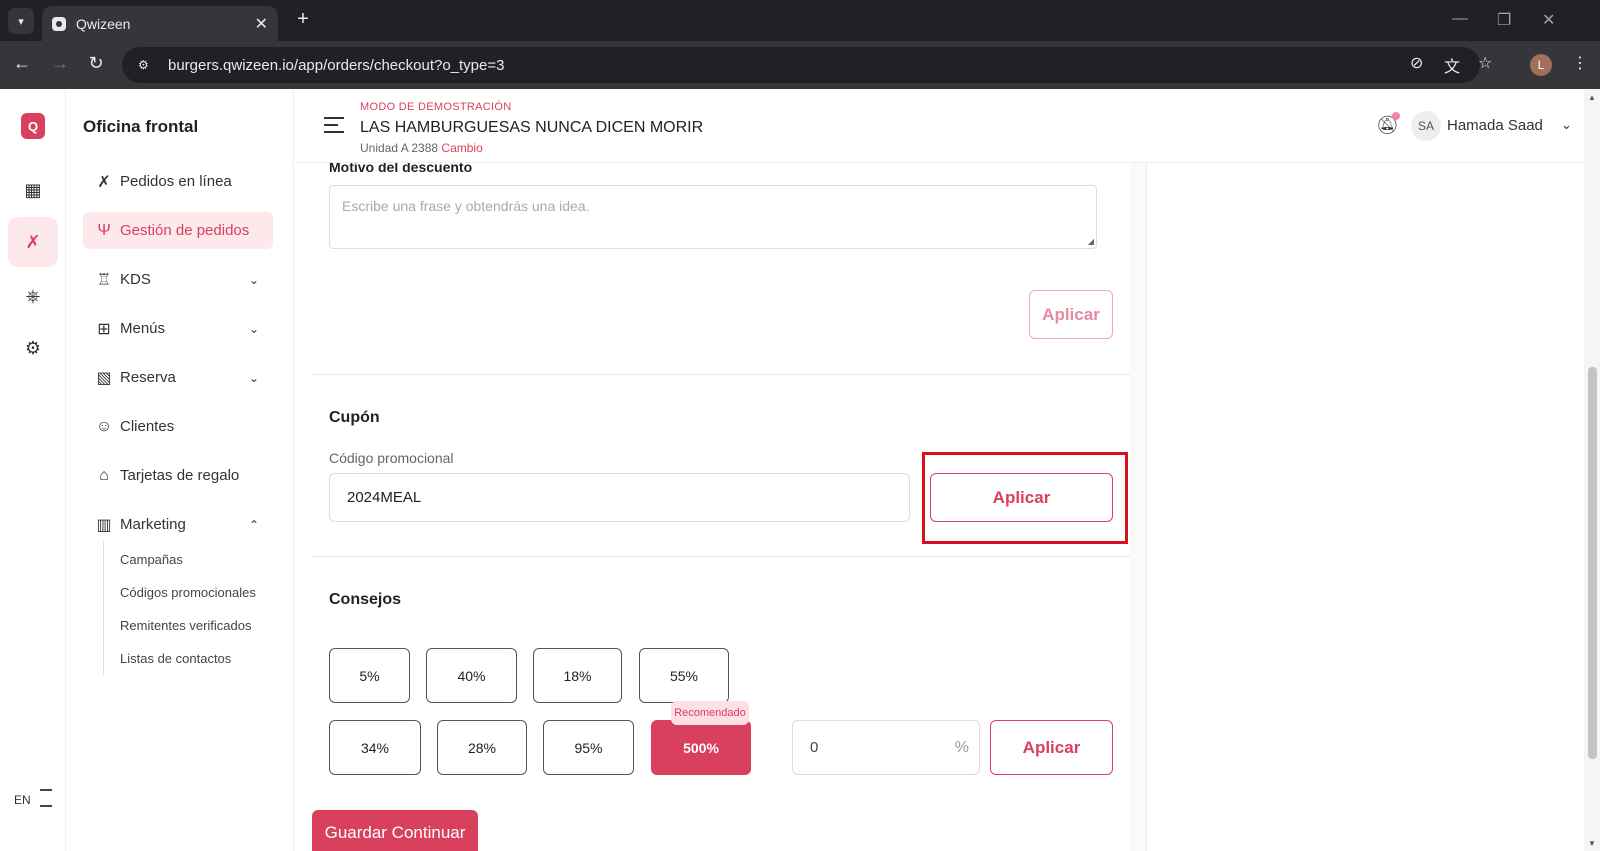 The height and width of the screenshot is (851, 1600). I want to click on qwizeen-logo: Q, so click(33, 126).